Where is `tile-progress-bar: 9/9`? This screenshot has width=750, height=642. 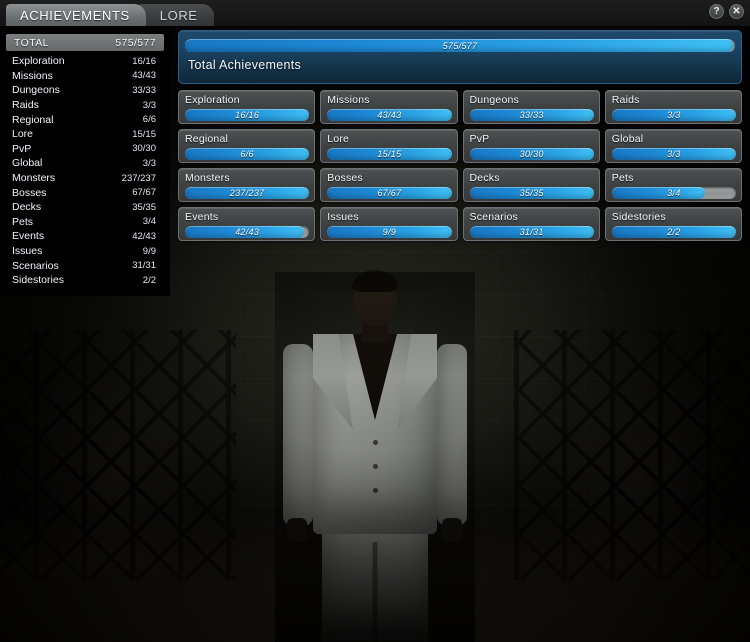 tile-progress-bar: 9/9 is located at coordinates (389, 232).